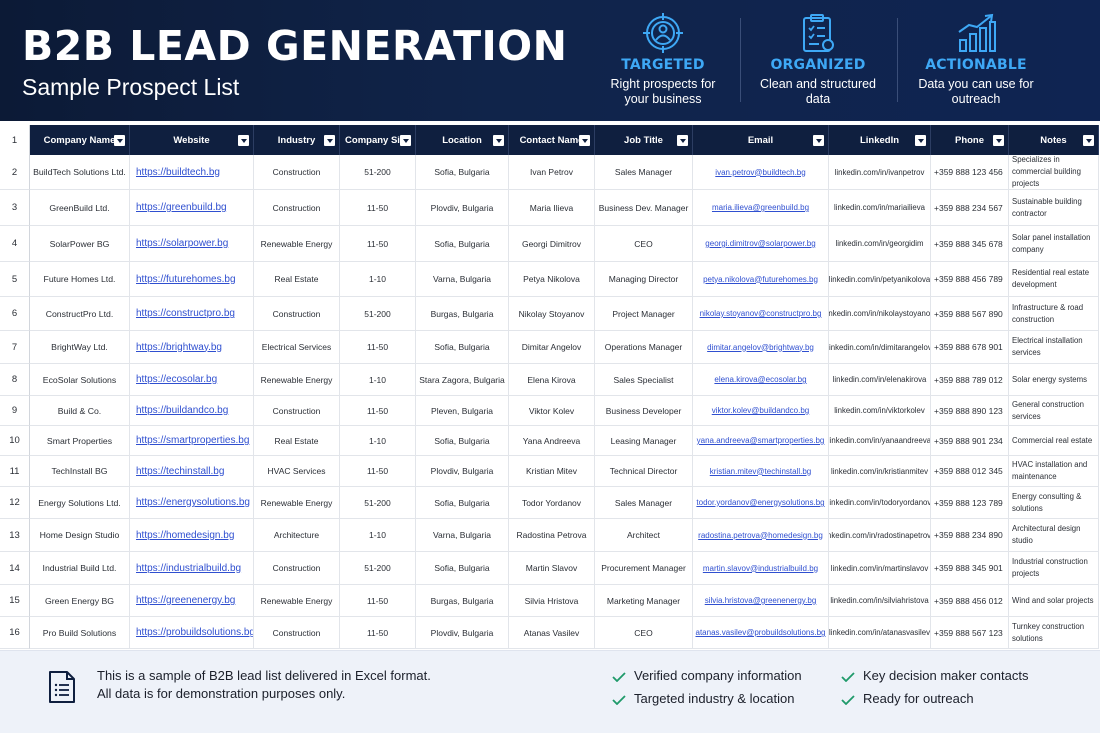 This screenshot has height=733, width=1100. What do you see at coordinates (552, 140) in the screenshot?
I see `column-header-contact-name: Contact Name` at bounding box center [552, 140].